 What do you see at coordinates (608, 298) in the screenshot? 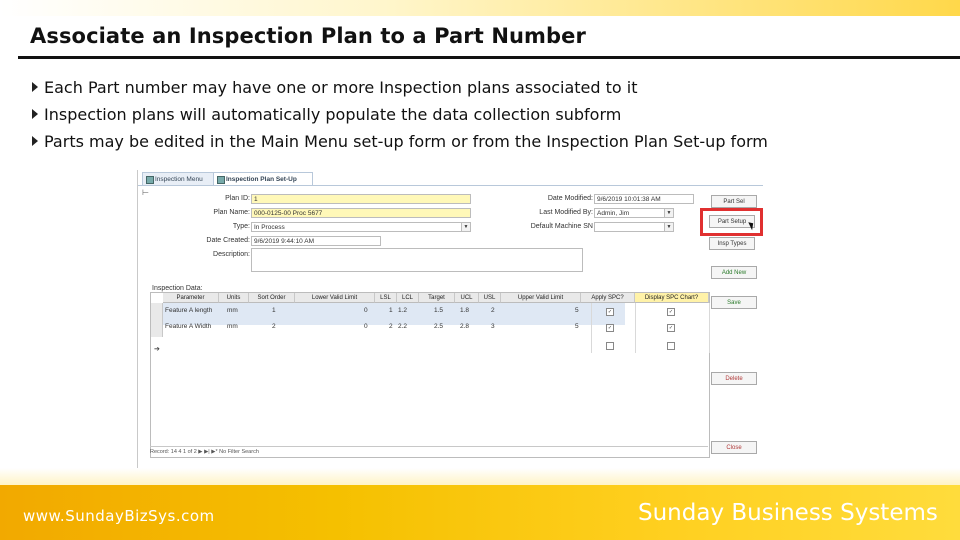
I see `column-header: Apply SPC?` at bounding box center [608, 298].